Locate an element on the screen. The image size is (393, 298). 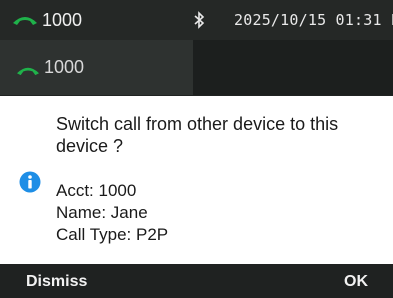
bluetooth-icon is located at coordinates (199, 22).